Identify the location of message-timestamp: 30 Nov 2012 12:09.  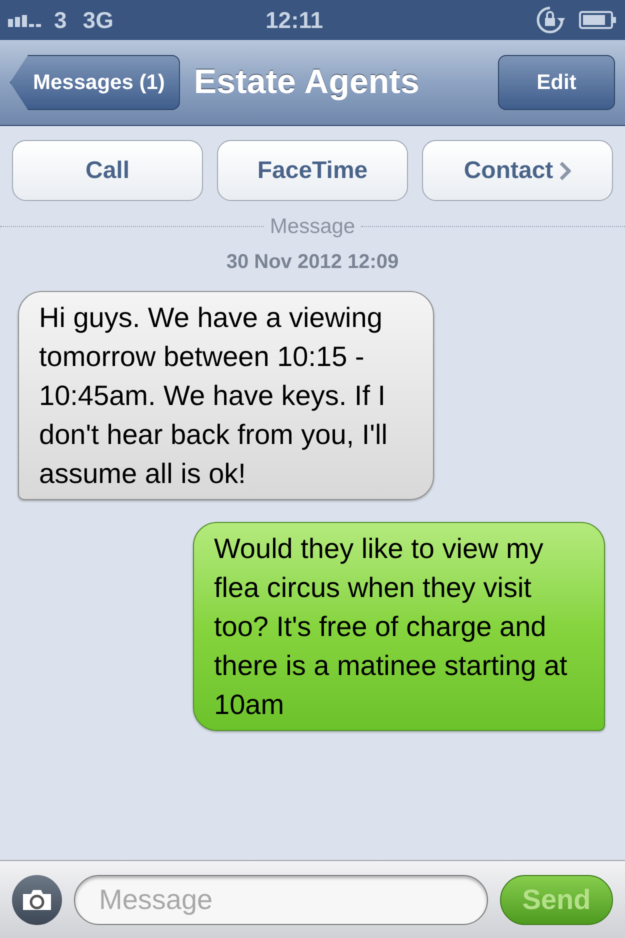
(312, 262).